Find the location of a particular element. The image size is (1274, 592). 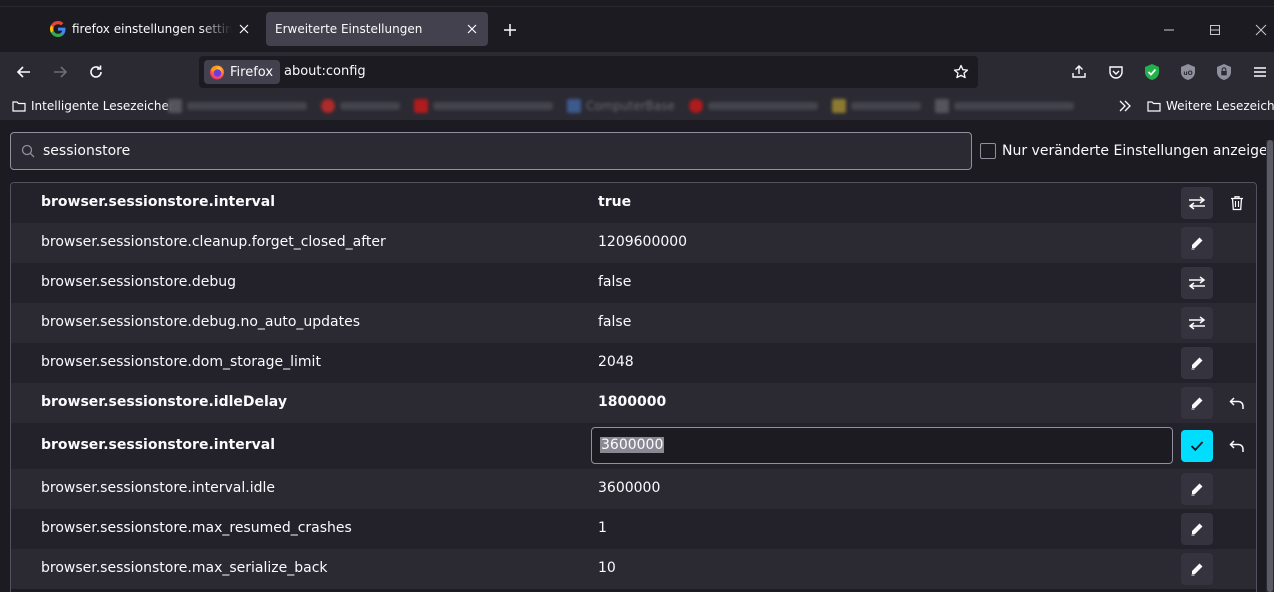

checkmark-icon is located at coordinates (1197, 446).